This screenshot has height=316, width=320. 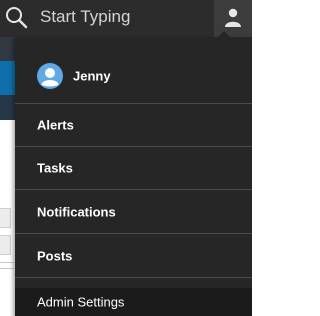 What do you see at coordinates (85, 17) in the screenshot?
I see `search-input: Start Typing` at bounding box center [85, 17].